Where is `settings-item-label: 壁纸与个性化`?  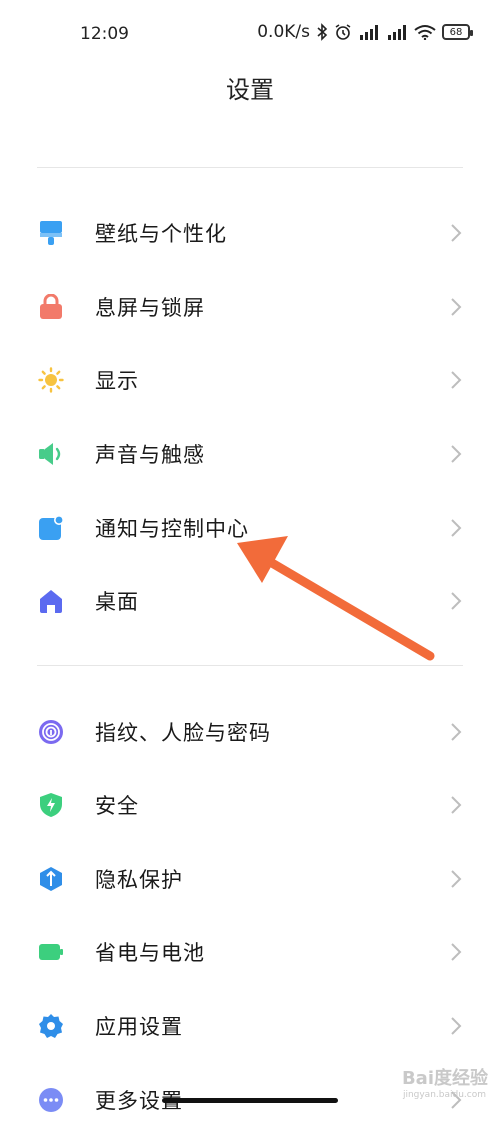 settings-item-label: 壁纸与个性化 is located at coordinates (161, 234).